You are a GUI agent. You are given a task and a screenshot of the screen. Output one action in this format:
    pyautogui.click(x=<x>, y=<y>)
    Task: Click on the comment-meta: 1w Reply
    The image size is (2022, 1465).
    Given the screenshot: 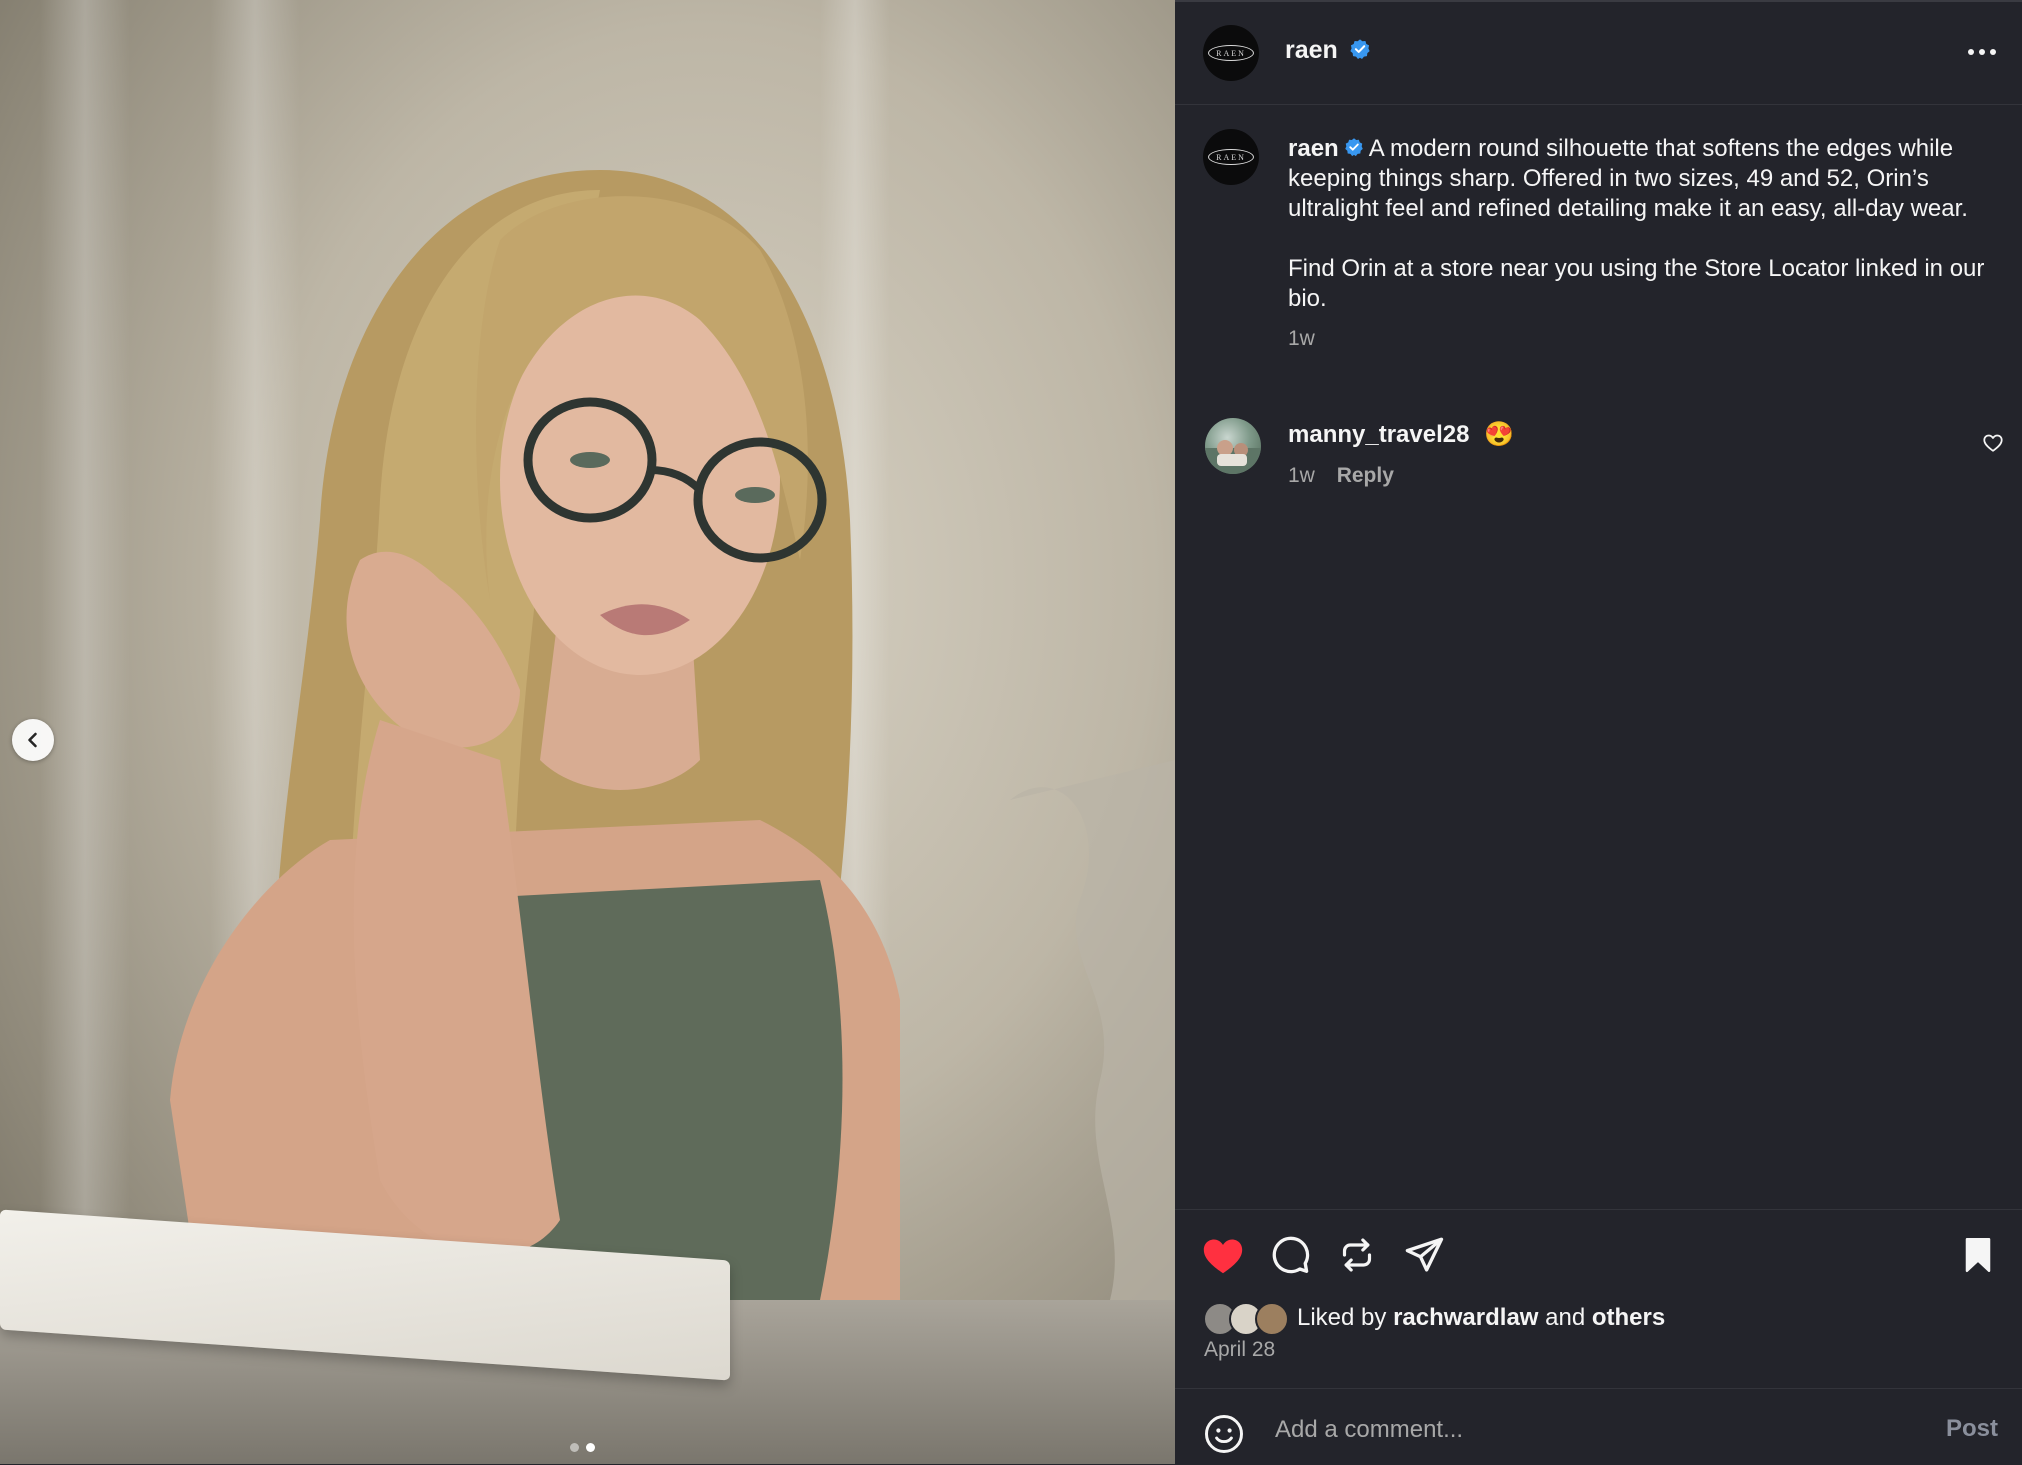 What is the action you would take?
    pyautogui.click(x=1341, y=476)
    